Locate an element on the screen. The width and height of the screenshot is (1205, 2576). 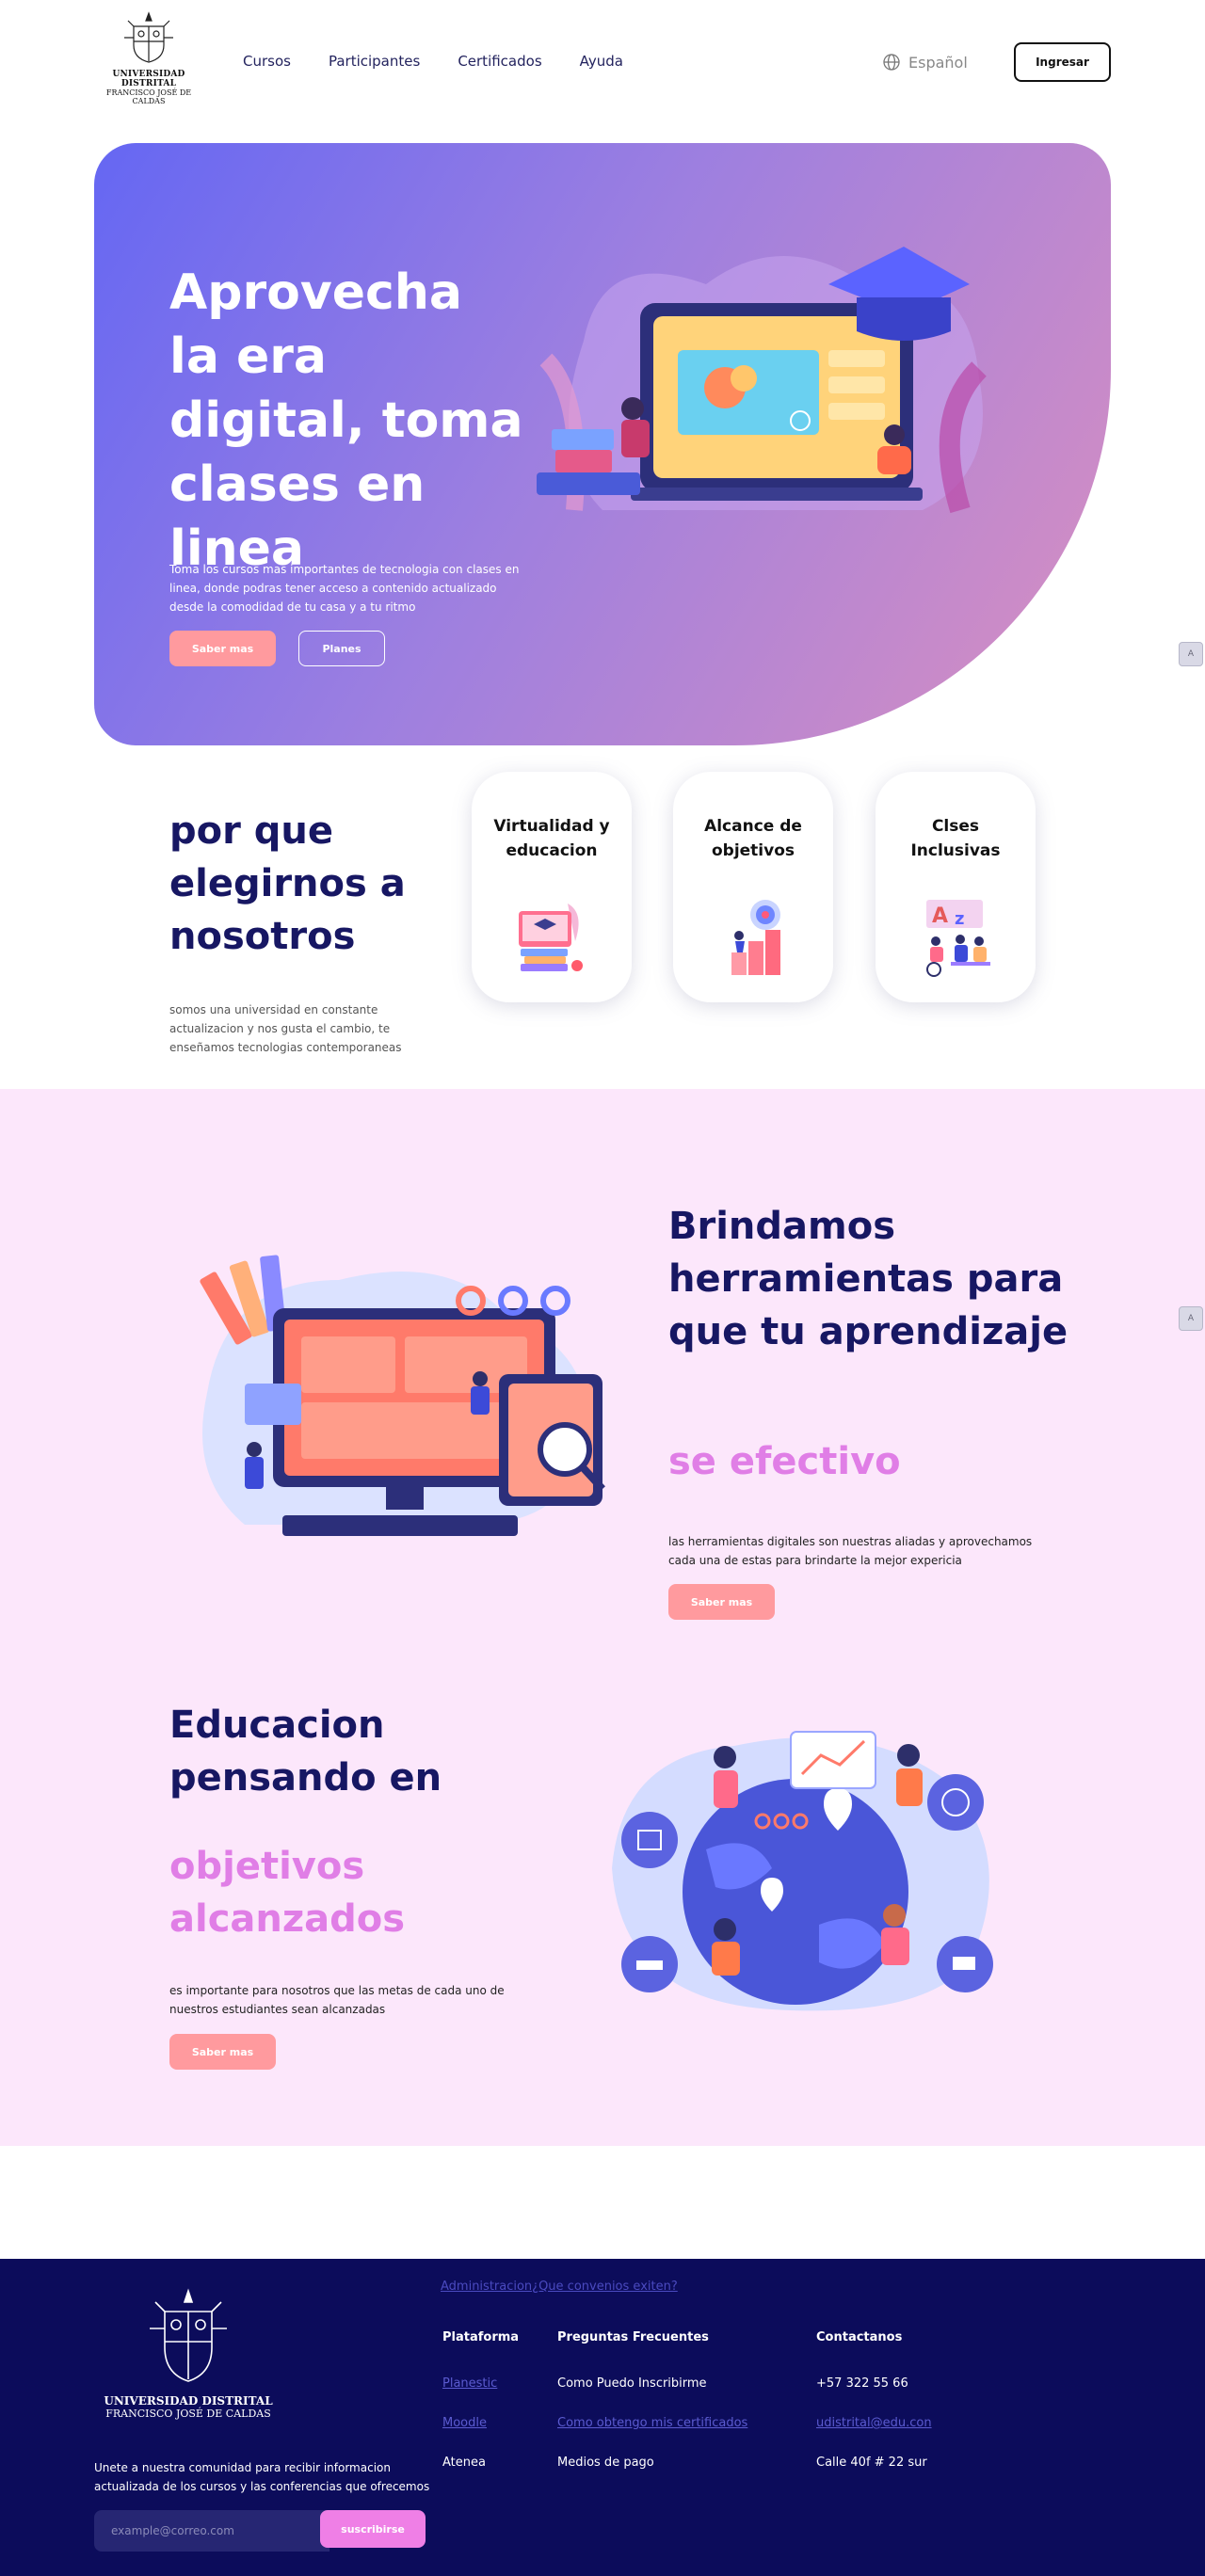
platform-link-moodle: Moodle is located at coordinates (480, 2425).